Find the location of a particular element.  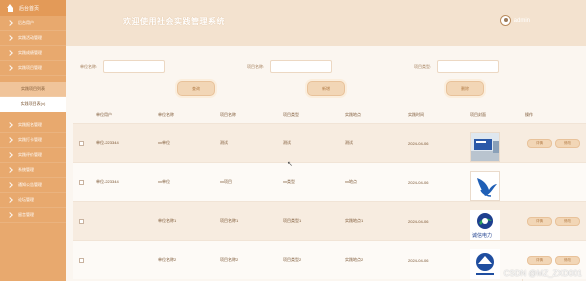

unit-name-input is located at coordinates (134, 66).